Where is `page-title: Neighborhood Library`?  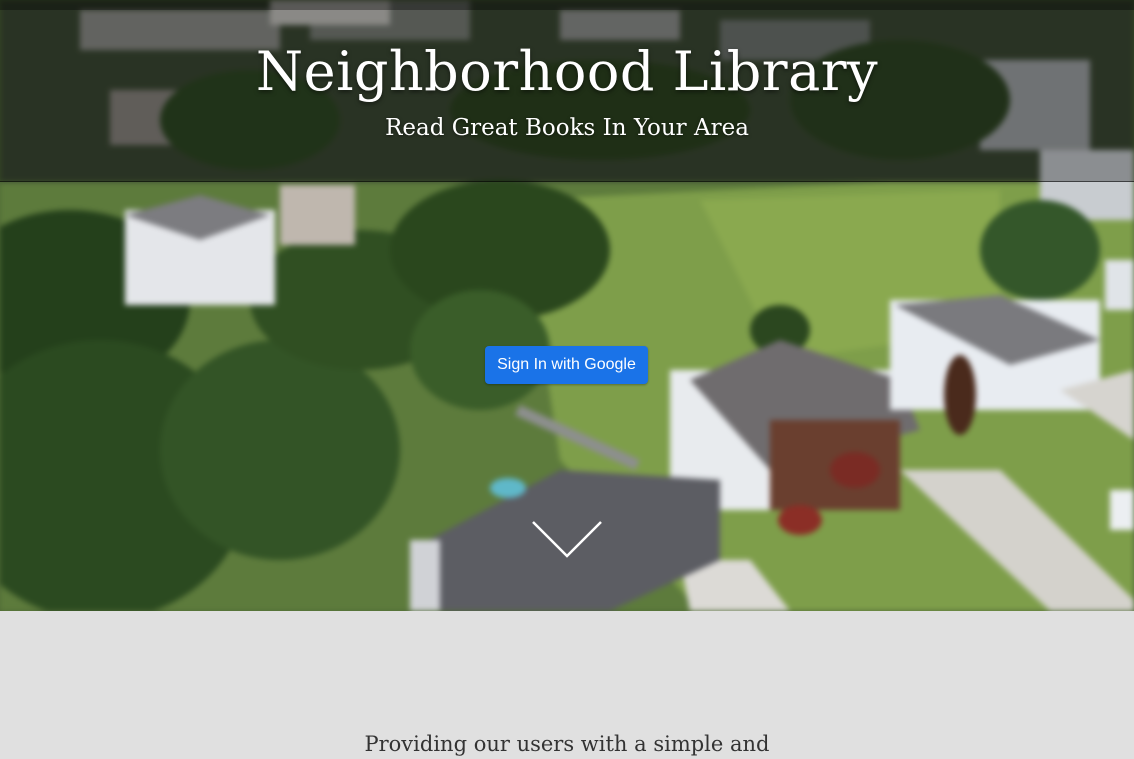 page-title: Neighborhood Library is located at coordinates (567, 71).